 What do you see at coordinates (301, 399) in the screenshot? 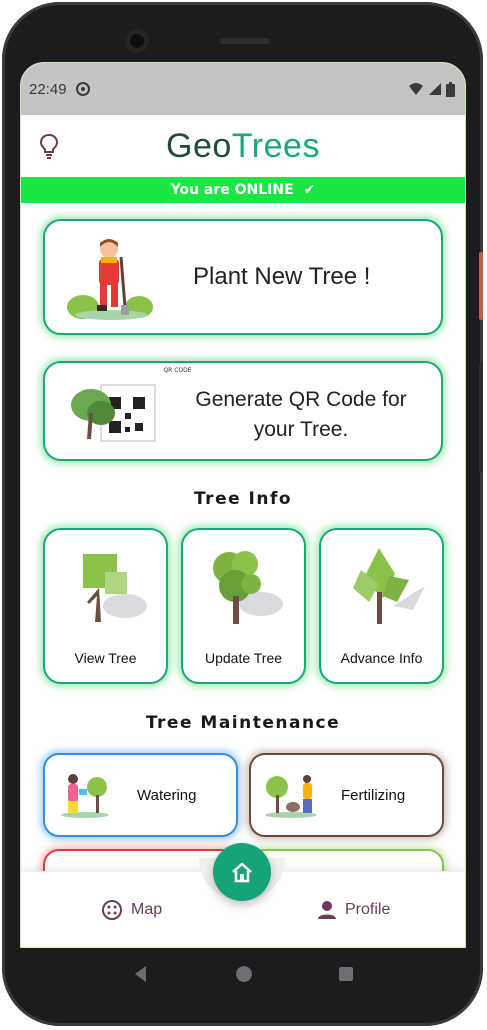
I see `generate-qr-line-1: Generate QR Code for` at bounding box center [301, 399].